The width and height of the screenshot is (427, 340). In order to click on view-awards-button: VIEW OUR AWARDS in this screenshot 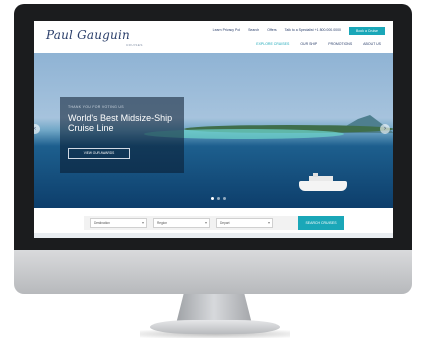, I will do `click(99, 153)`.